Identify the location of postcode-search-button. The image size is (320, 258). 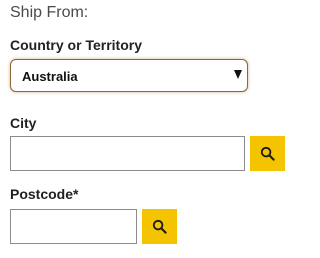
(159, 226).